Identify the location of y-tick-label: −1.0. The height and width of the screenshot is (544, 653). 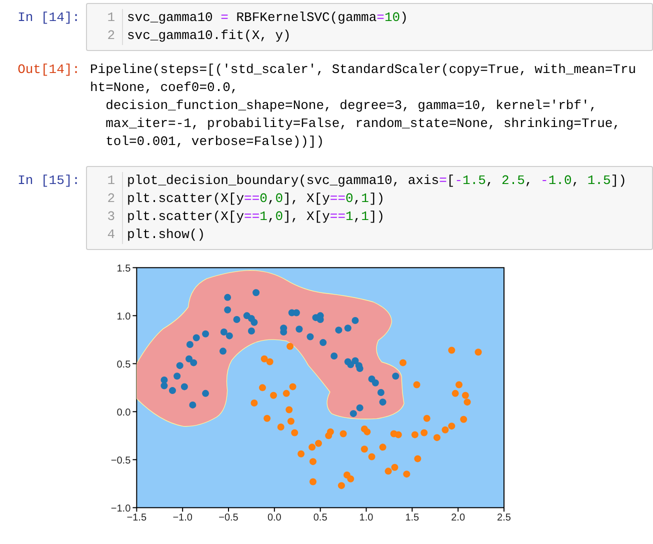
(120, 508).